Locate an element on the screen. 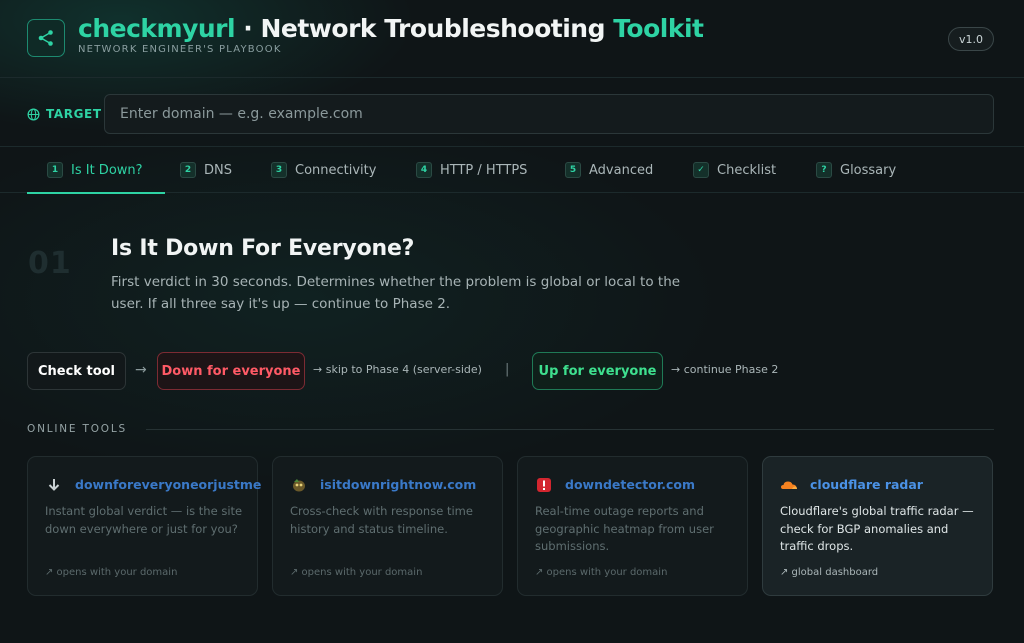 Image resolution: width=1024 pixels, height=643 pixels. cloud-icon is located at coordinates (789, 485).